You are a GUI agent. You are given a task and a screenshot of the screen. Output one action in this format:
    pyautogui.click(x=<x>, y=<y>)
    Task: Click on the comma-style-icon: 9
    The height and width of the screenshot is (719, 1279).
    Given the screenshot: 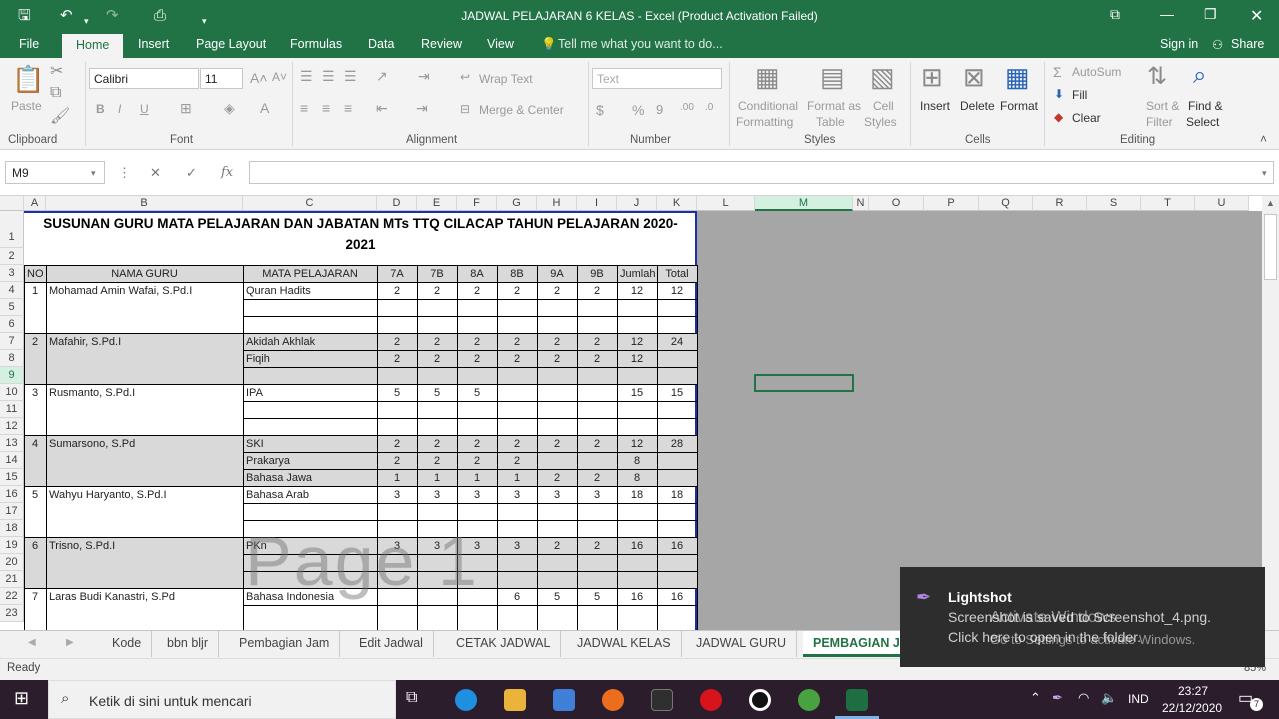 What is the action you would take?
    pyautogui.click(x=659, y=109)
    